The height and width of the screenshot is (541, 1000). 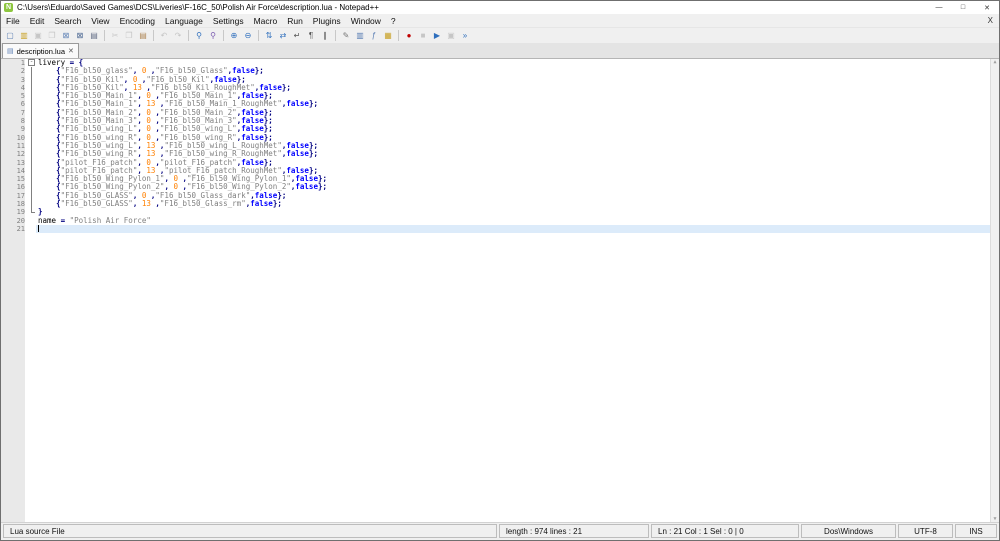 I want to click on tab-close-icon: ✕, so click(x=71, y=51).